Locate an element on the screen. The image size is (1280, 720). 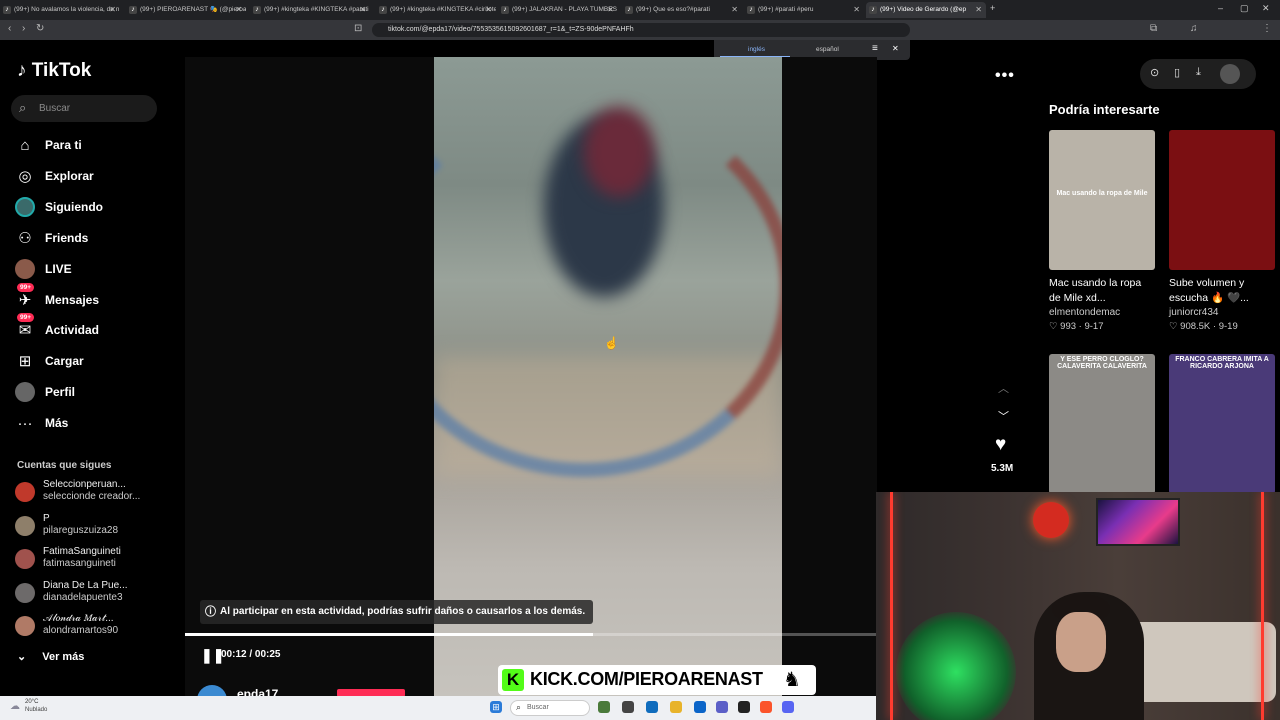
search-box: ⌕ is located at coordinates (84, 108).